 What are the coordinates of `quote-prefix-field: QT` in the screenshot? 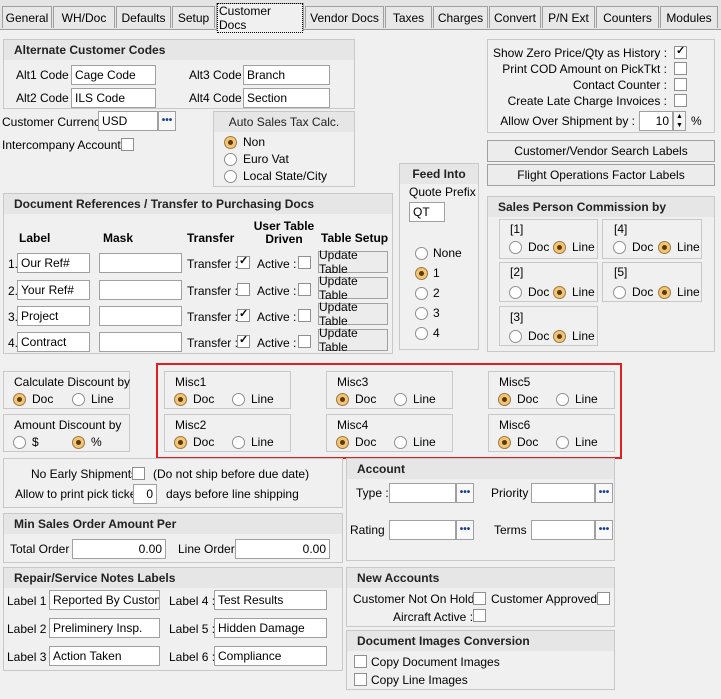 It's located at (427, 212).